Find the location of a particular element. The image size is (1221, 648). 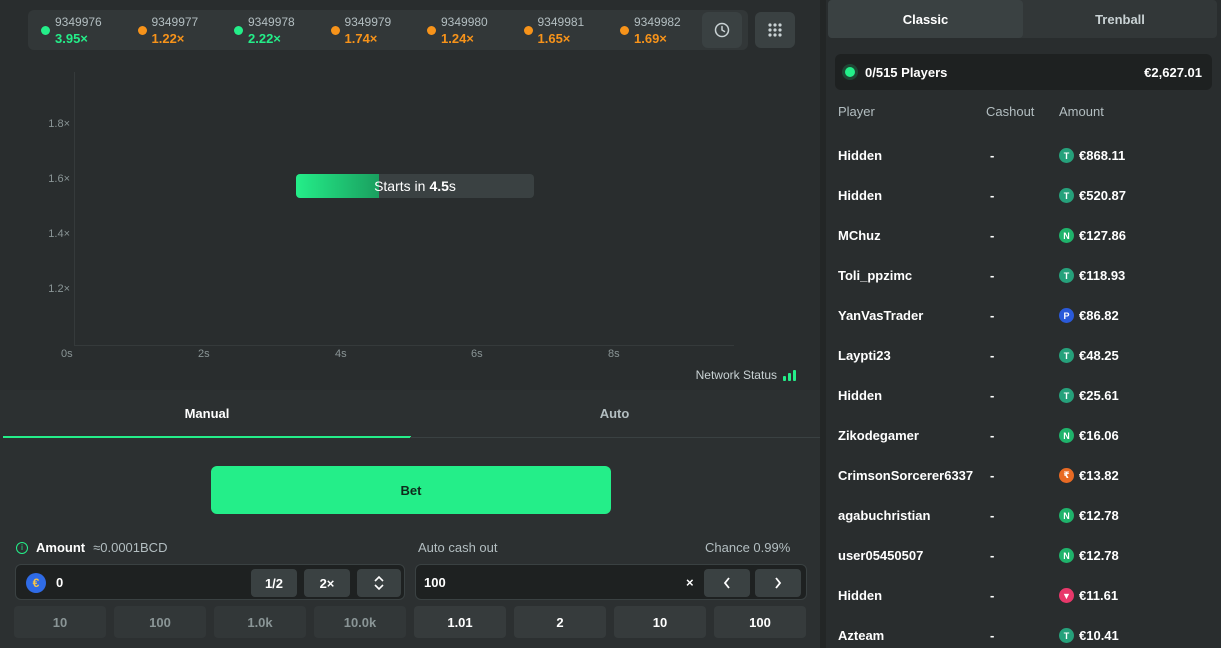

players-summary: 0/515 Players €2,627.01 is located at coordinates (1023, 72).